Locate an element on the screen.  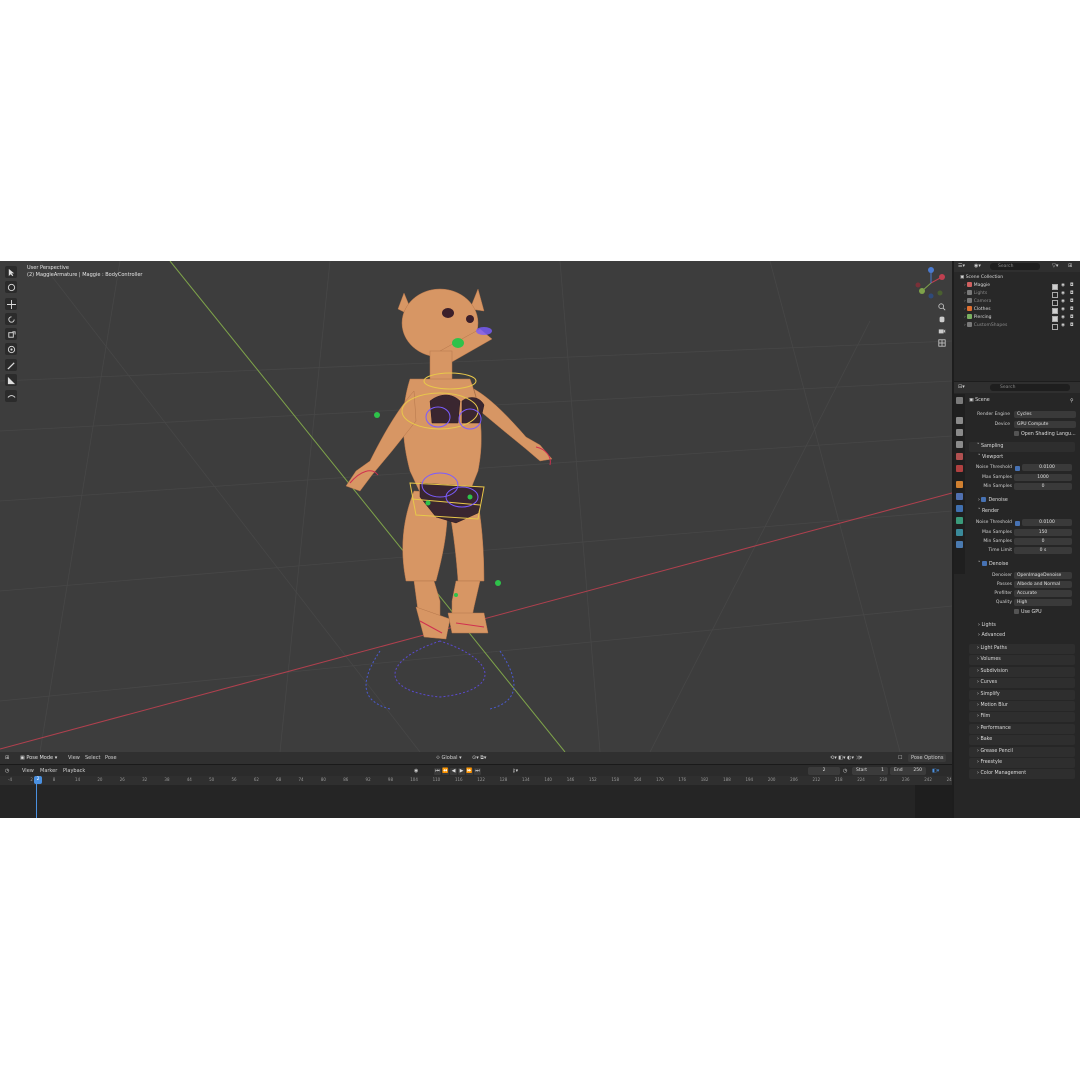
outliner-item-clothes: › Clothes ◉ ◘ is located at coordinates (1022, 310).